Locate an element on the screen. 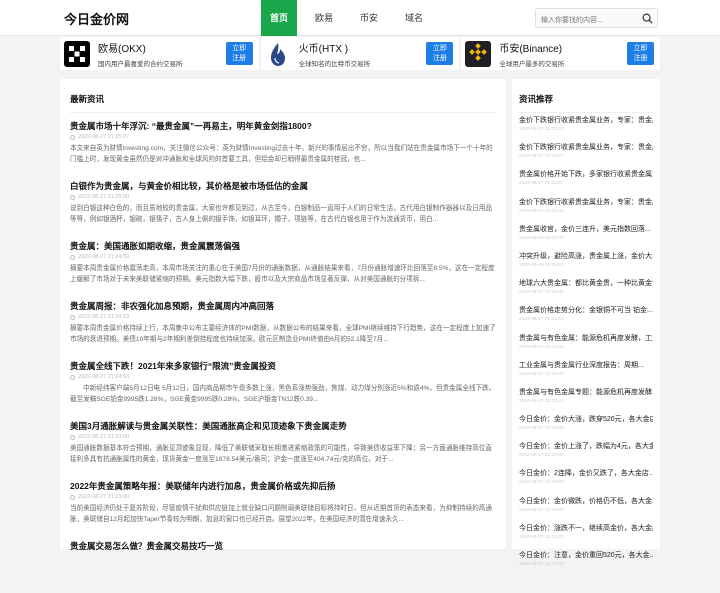 The width and height of the screenshot is (720, 593). register-button-htx: 立即 注册 is located at coordinates (440, 53).